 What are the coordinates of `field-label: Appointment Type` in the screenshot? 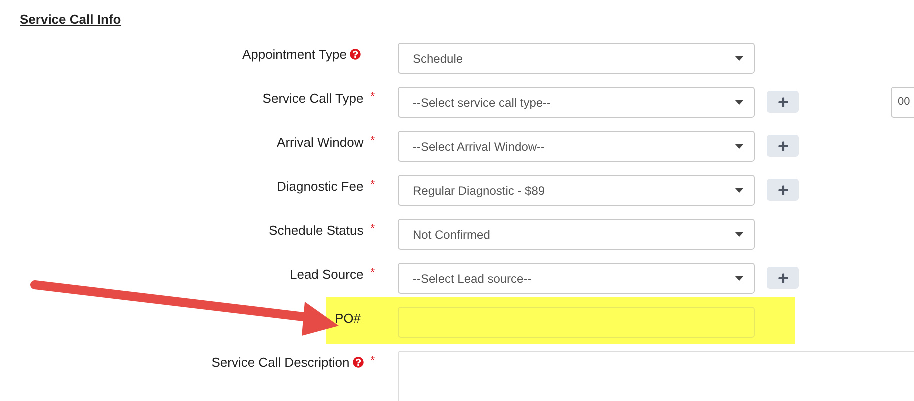 It's located at (294, 55).